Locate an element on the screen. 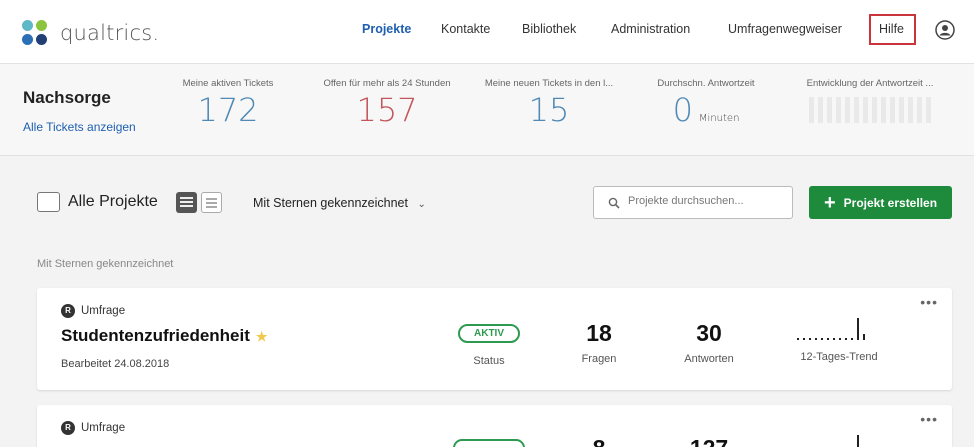 The width and height of the screenshot is (974, 447). project-title: Studentenzufriedenheit is located at coordinates (155, 335).